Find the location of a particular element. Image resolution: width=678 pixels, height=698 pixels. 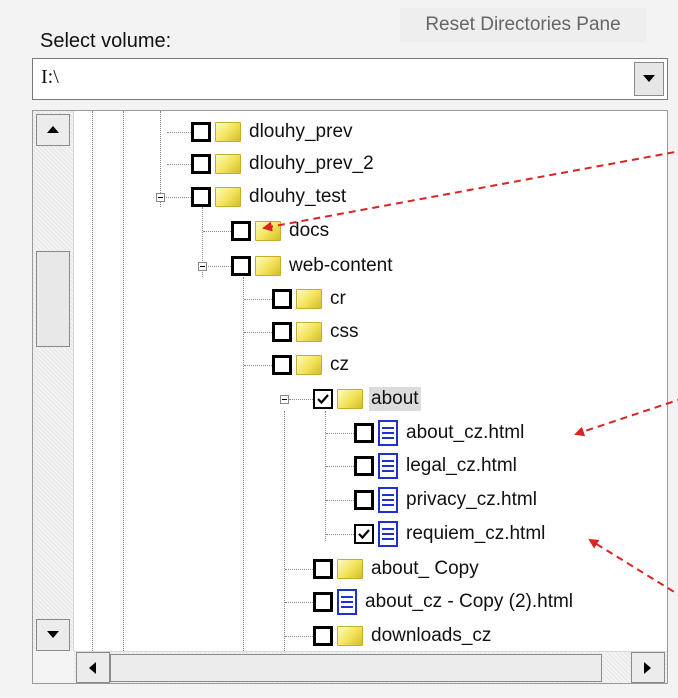

node-label: dlouhy_prev is located at coordinates (301, 132).